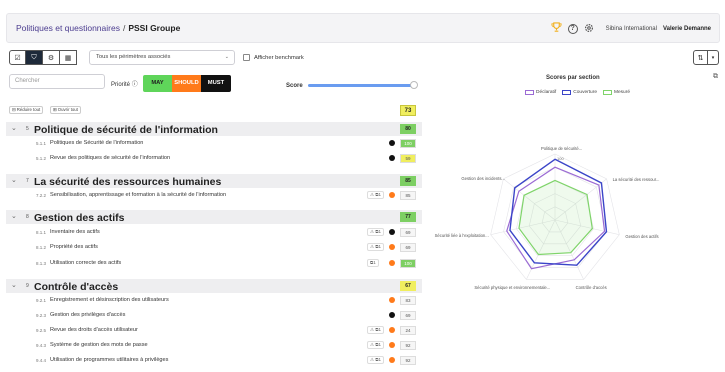 The height and width of the screenshot is (372, 725). I want to click on info-icon: ⓘ, so click(134, 85).